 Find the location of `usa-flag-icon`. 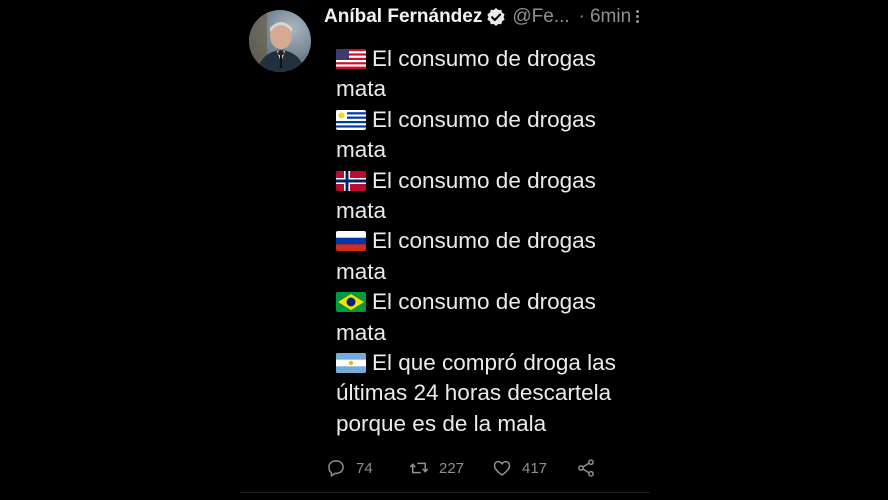

usa-flag-icon is located at coordinates (351, 59).